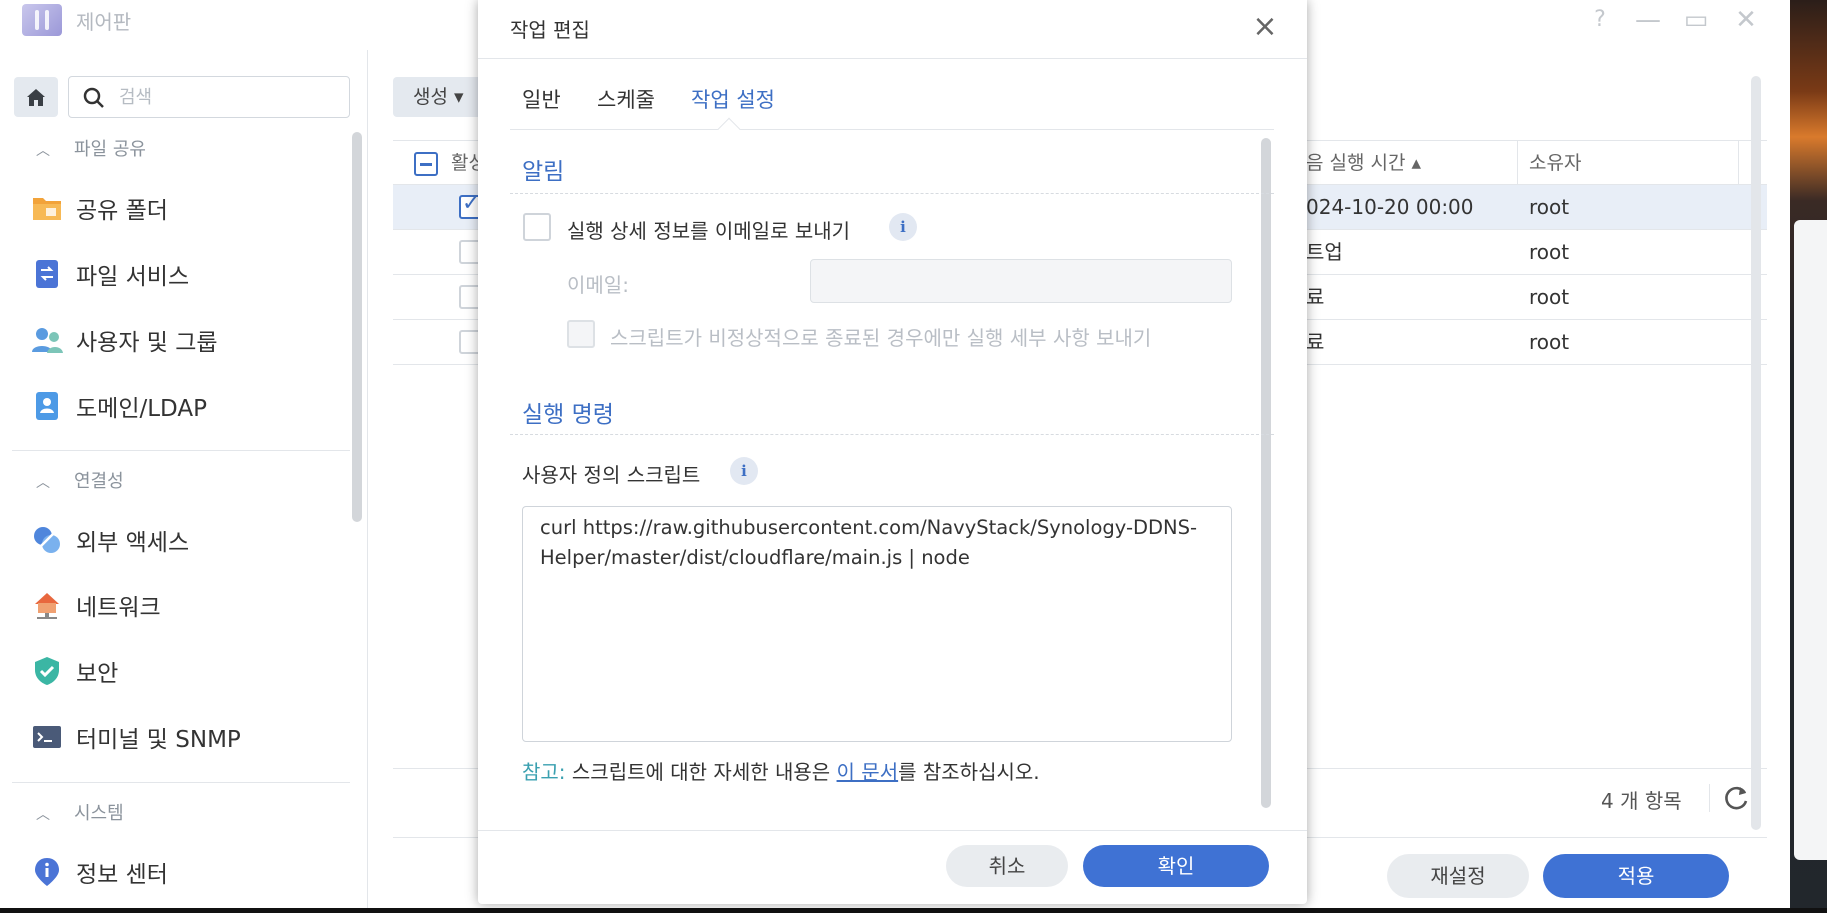 The image size is (1827, 913). What do you see at coordinates (47, 208) in the screenshot?
I see `shared-folder-icon` at bounding box center [47, 208].